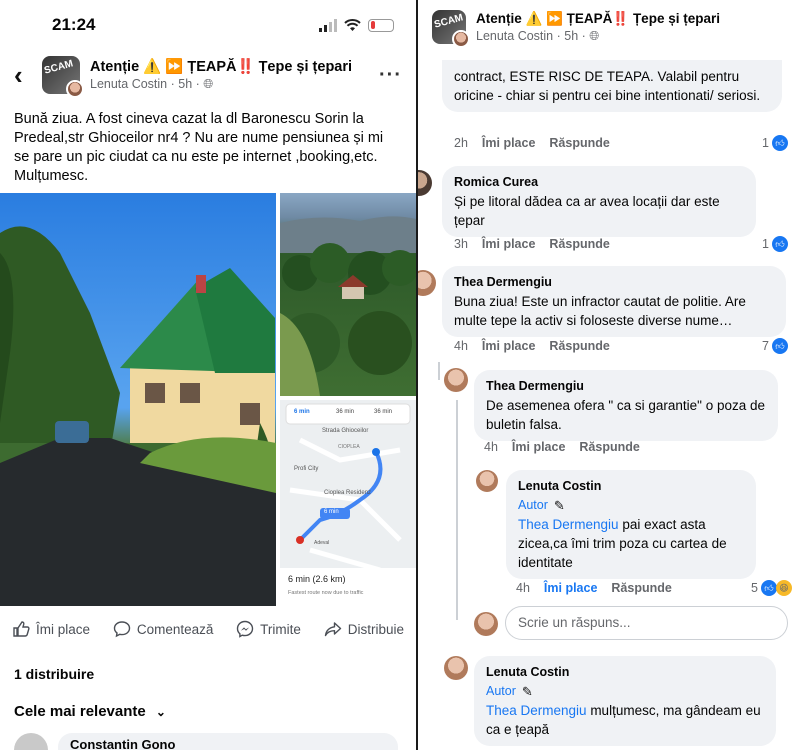 The width and height of the screenshot is (800, 750). I want to click on post-actions: Îmi place Comentează Trimite Distribuie, so click(208, 629).